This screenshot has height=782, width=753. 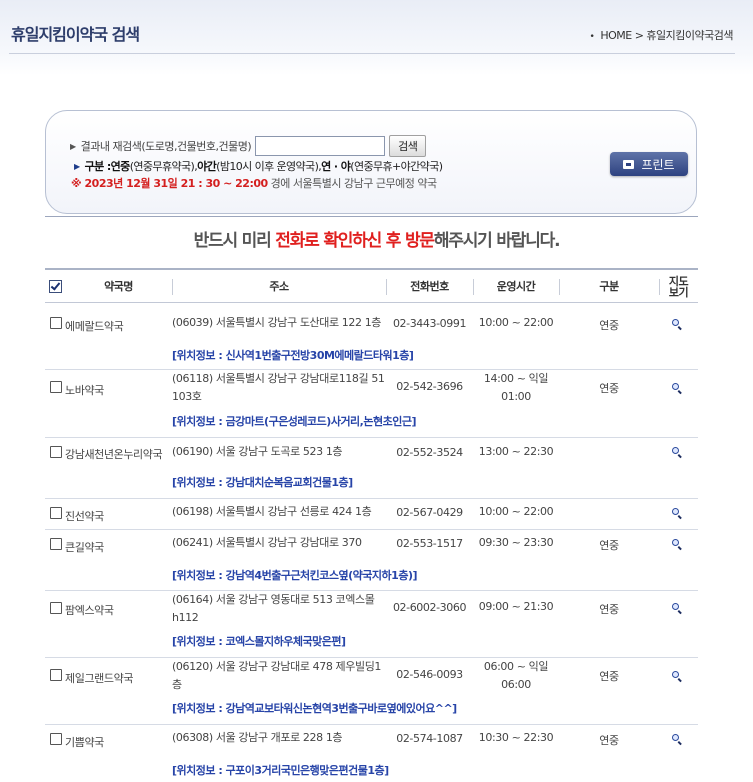 What do you see at coordinates (169, 183) in the screenshot?
I see `date-line-highlight: ※ 2023년 12월 31일 21 : 30 ~ 22:00` at bounding box center [169, 183].